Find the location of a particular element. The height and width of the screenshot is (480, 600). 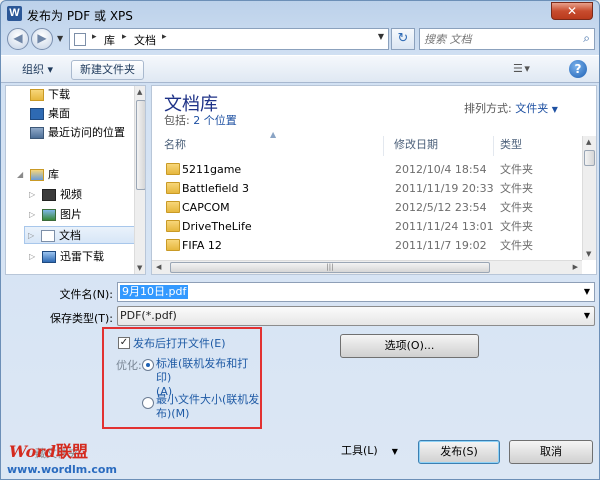

nav-scrollbar: ▲ ▼ is located at coordinates (139, 180).